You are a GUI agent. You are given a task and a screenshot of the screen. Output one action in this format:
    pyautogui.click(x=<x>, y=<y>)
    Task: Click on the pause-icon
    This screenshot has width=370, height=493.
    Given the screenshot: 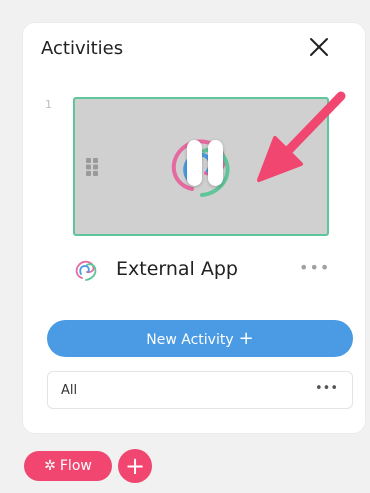 What is the action you would take?
    pyautogui.click(x=205, y=163)
    